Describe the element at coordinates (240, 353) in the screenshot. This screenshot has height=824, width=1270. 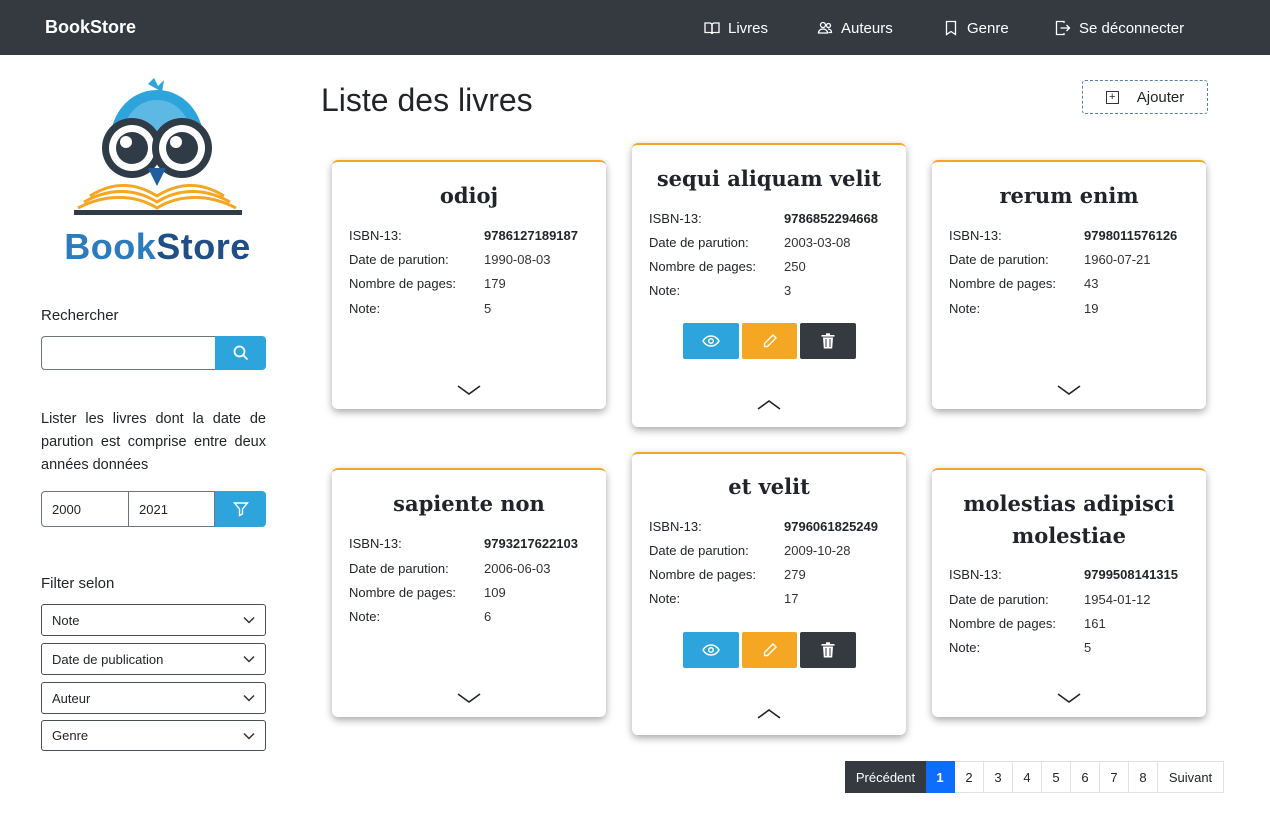
I see `search-button` at that location.